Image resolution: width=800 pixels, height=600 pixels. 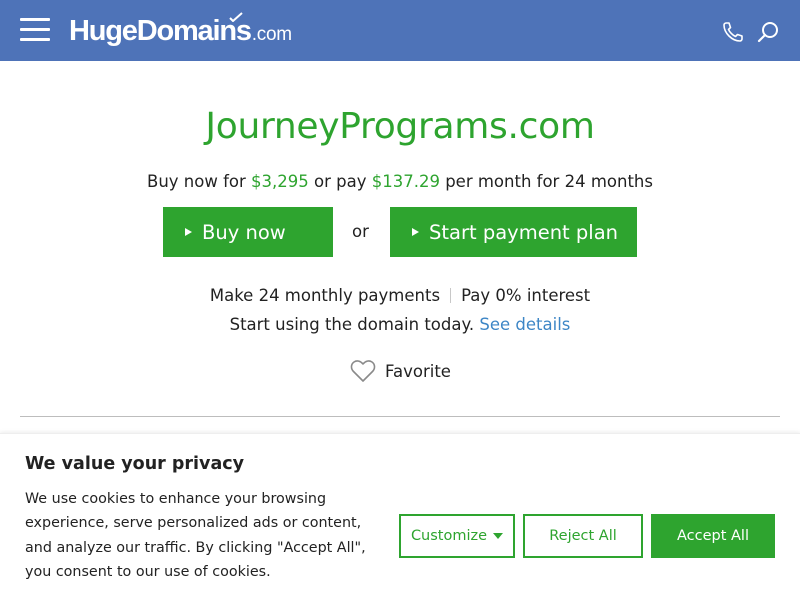 What do you see at coordinates (352, 324) in the screenshot?
I see `today-text: Start using the domain today.` at bounding box center [352, 324].